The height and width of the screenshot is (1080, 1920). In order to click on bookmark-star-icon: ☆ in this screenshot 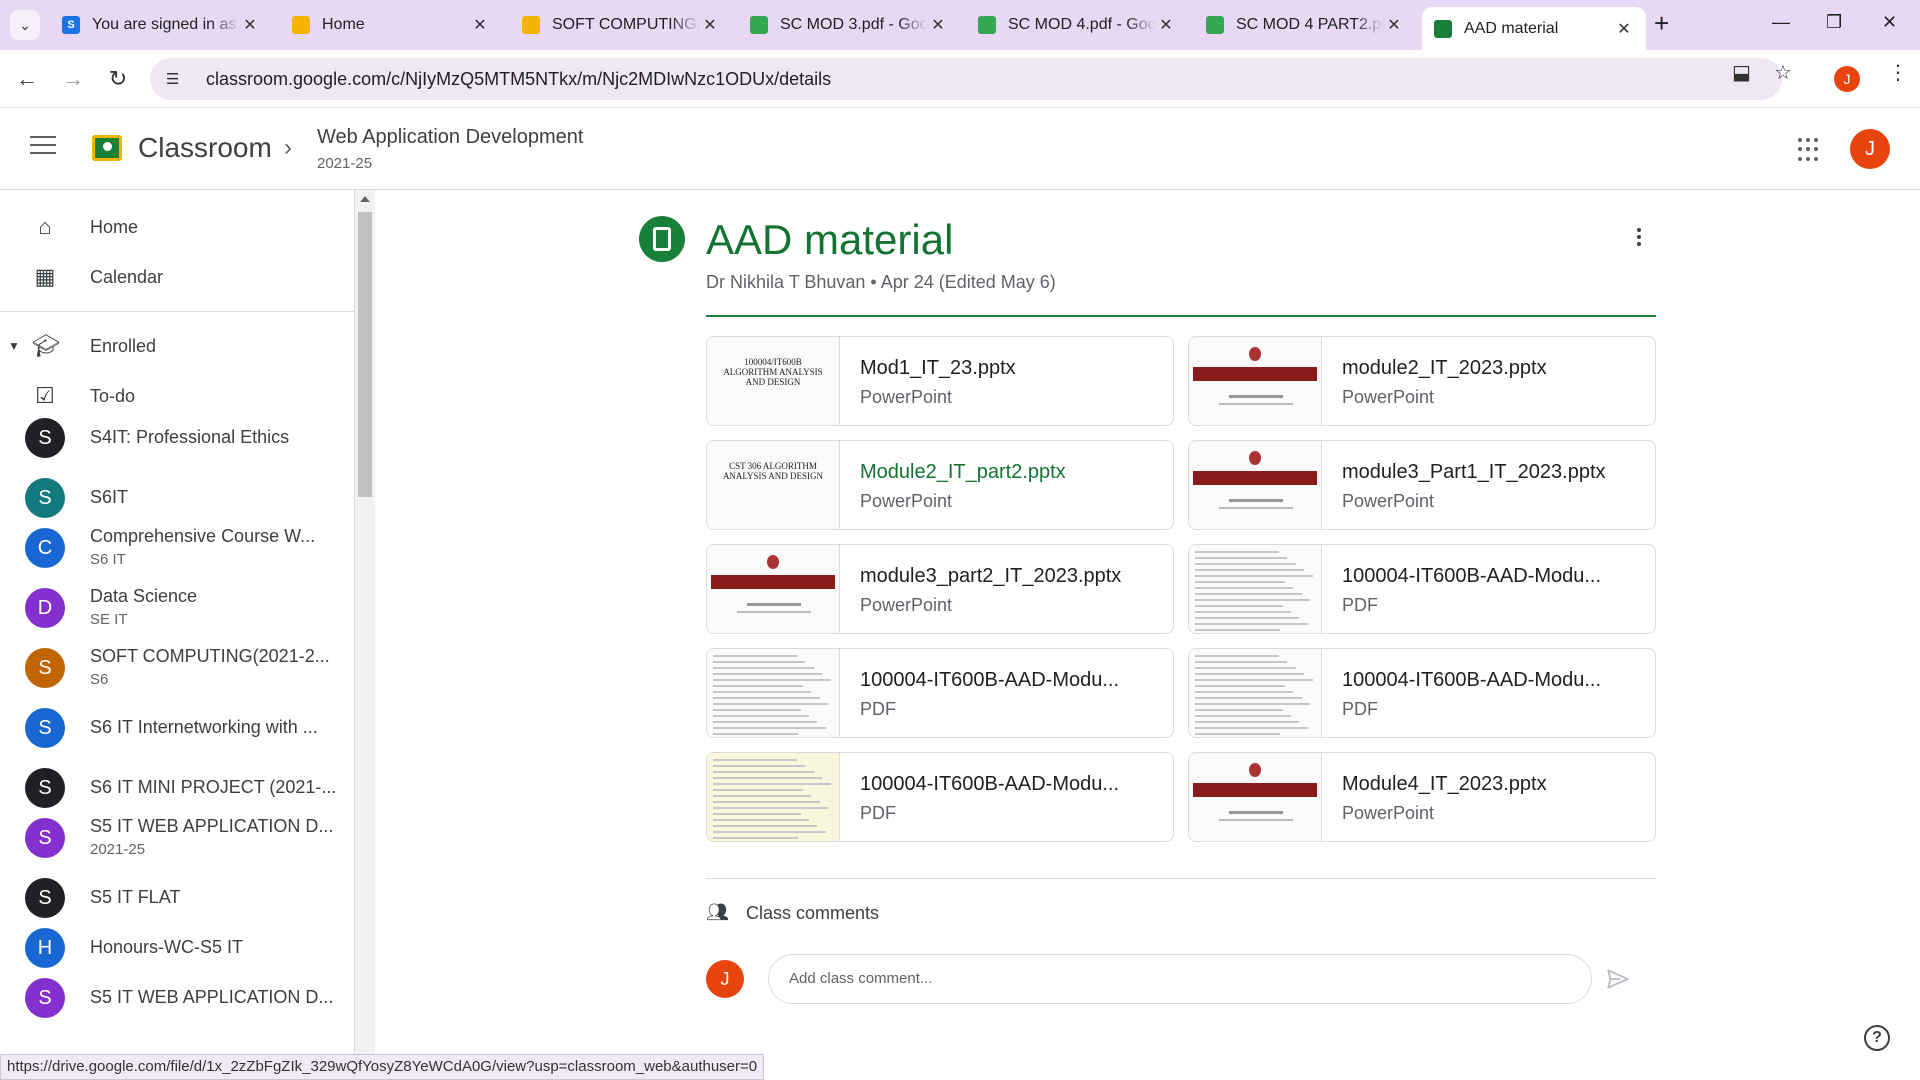, I will do `click(1783, 72)`.